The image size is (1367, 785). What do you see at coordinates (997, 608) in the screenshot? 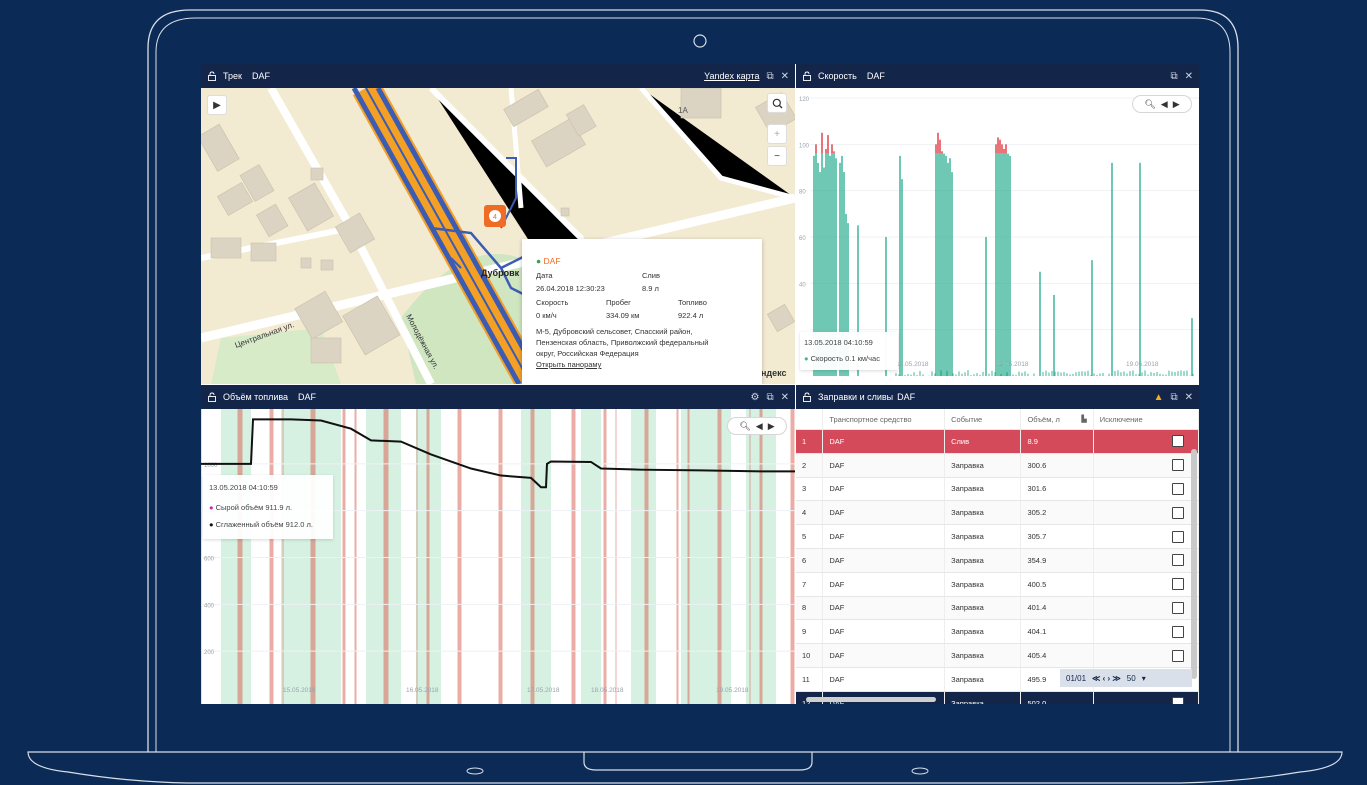
I see `table-row: 8 DAF Заправка 401.4` at bounding box center [997, 608].